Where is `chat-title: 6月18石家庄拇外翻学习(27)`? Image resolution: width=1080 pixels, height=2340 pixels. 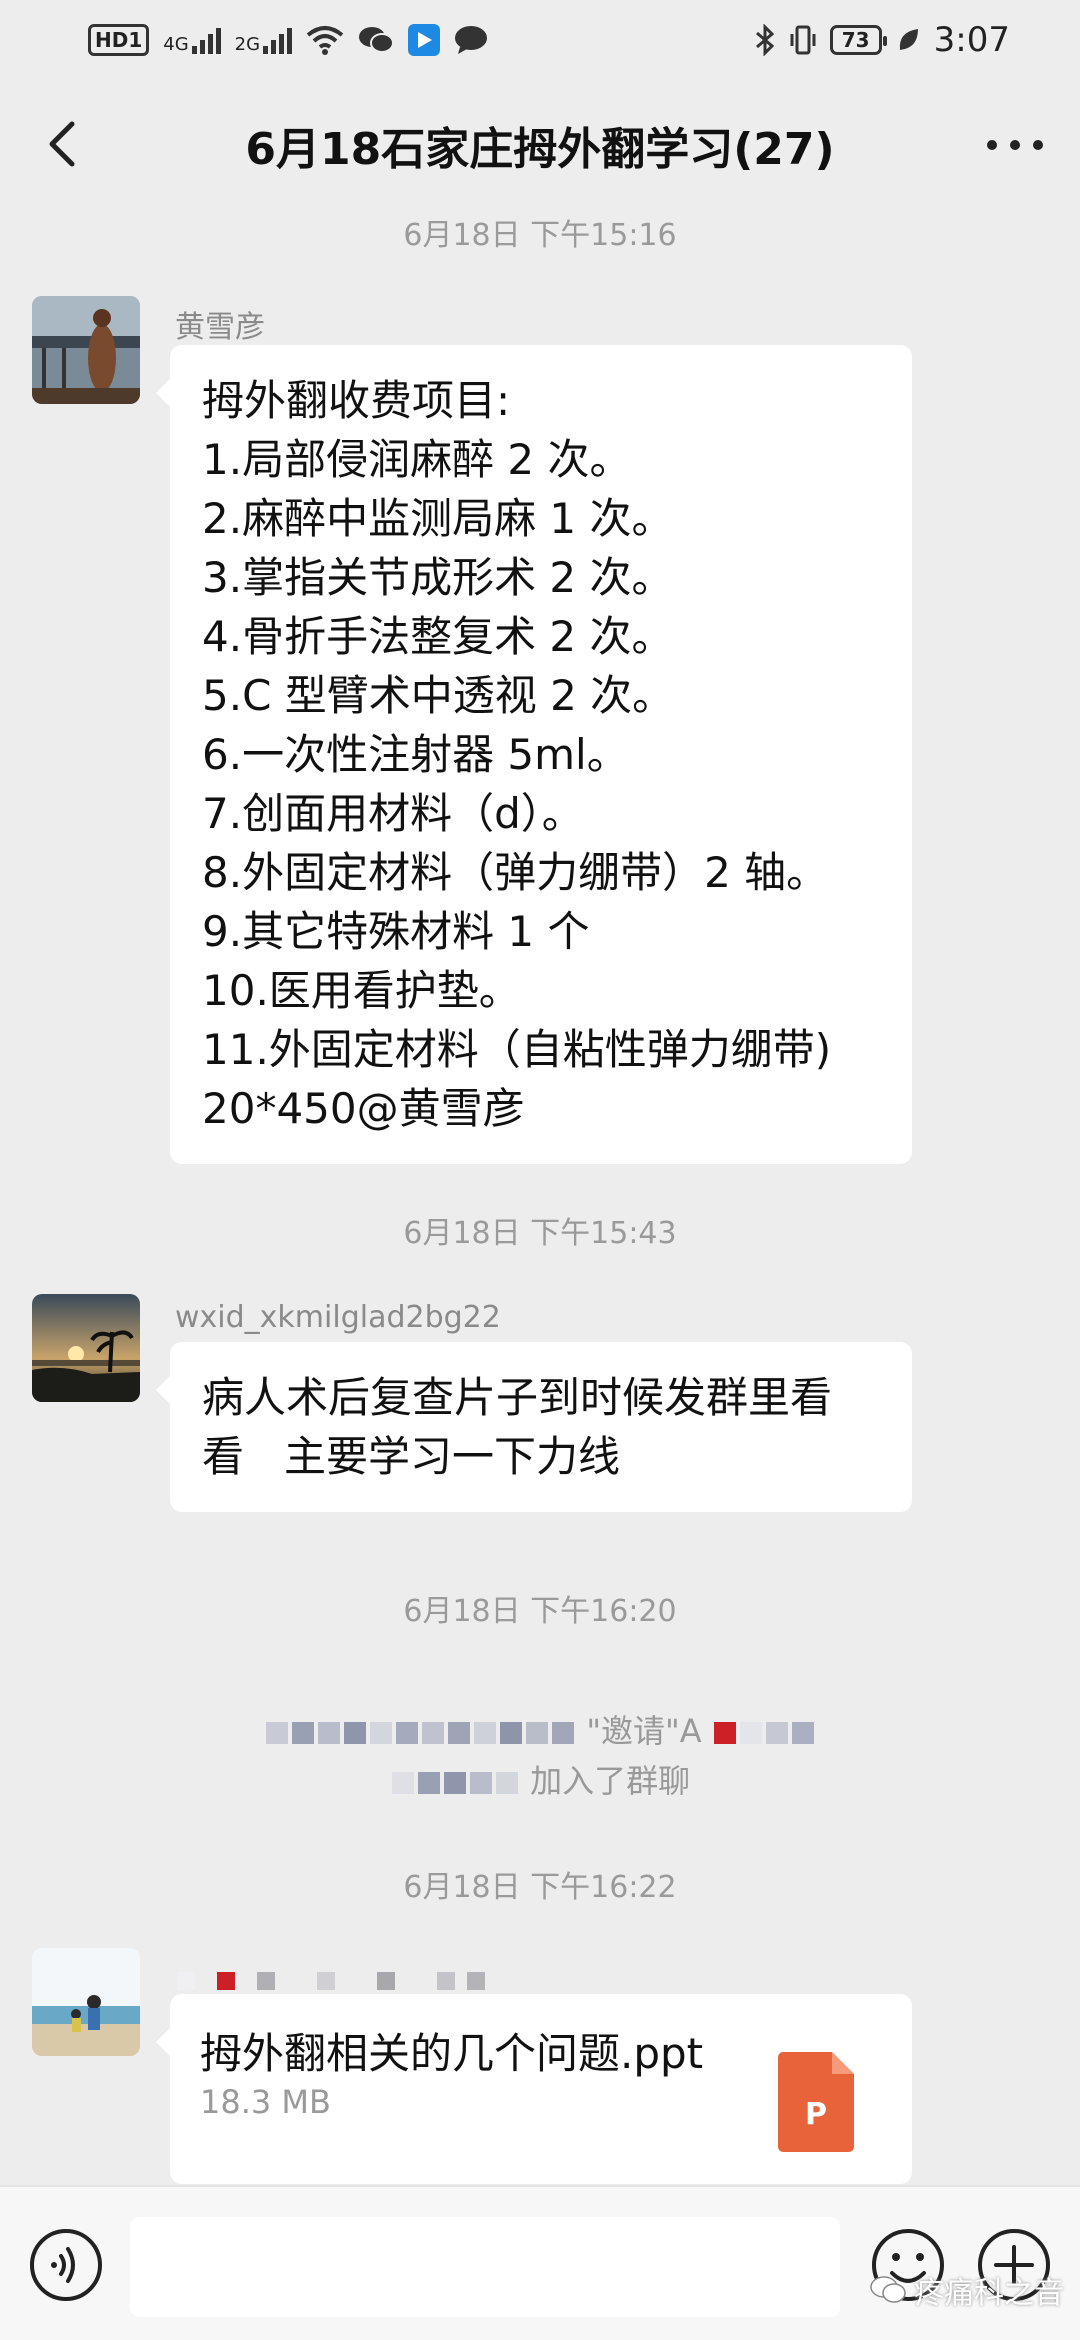
chat-title: 6月18石家庄拇外翻学习(27) is located at coordinates (540, 149).